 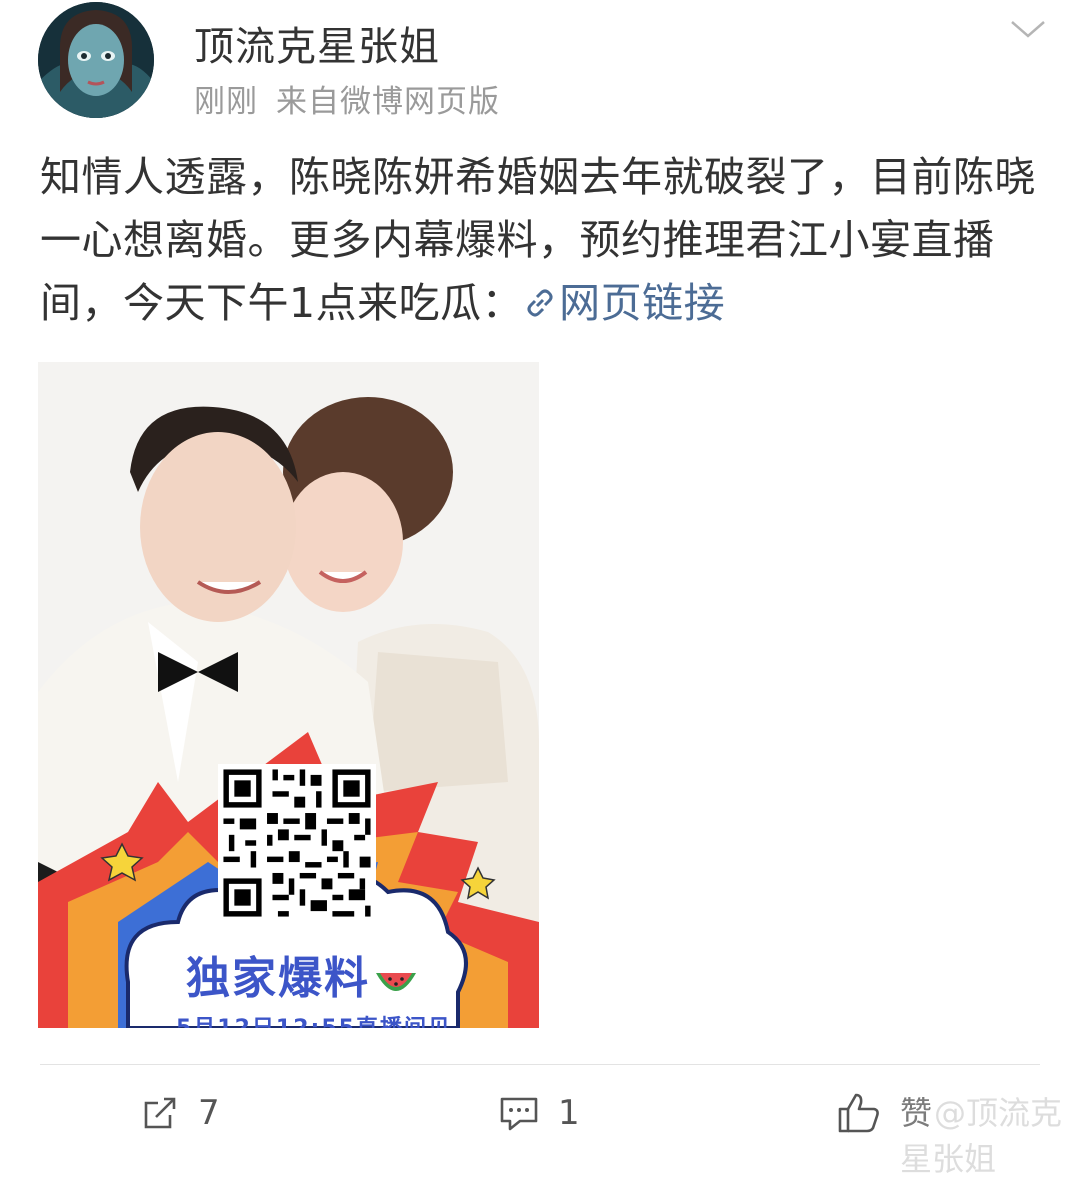 I want to click on promo-title-text: 独家爆料, so click(x=278, y=978).